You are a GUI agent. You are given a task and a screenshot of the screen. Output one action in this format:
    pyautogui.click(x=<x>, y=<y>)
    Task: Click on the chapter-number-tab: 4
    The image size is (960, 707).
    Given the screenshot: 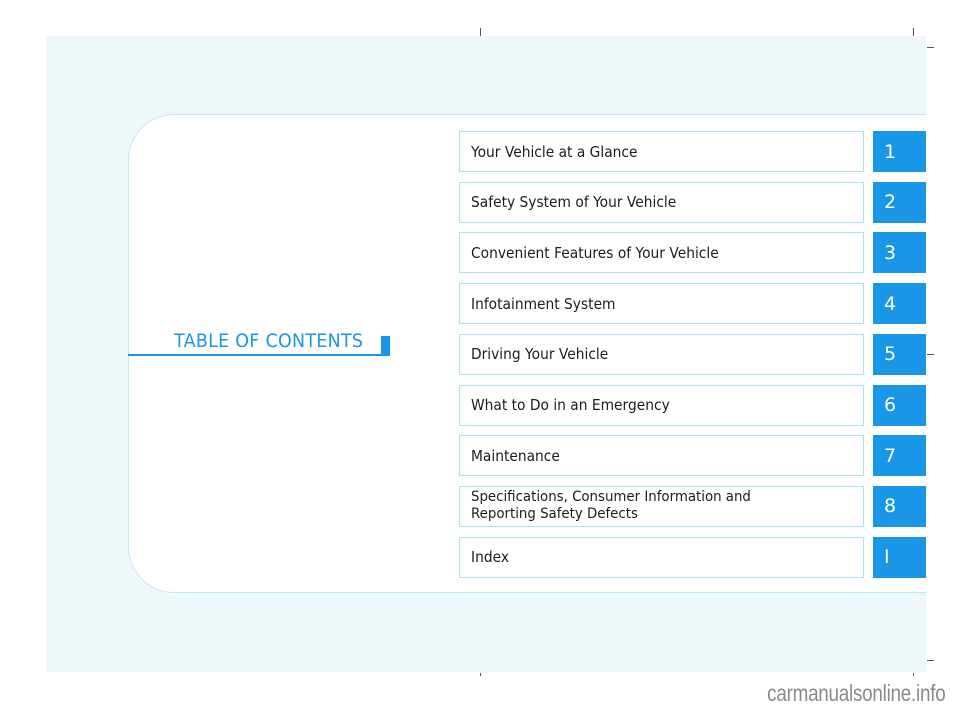 What is the action you would take?
    pyautogui.click(x=899, y=304)
    